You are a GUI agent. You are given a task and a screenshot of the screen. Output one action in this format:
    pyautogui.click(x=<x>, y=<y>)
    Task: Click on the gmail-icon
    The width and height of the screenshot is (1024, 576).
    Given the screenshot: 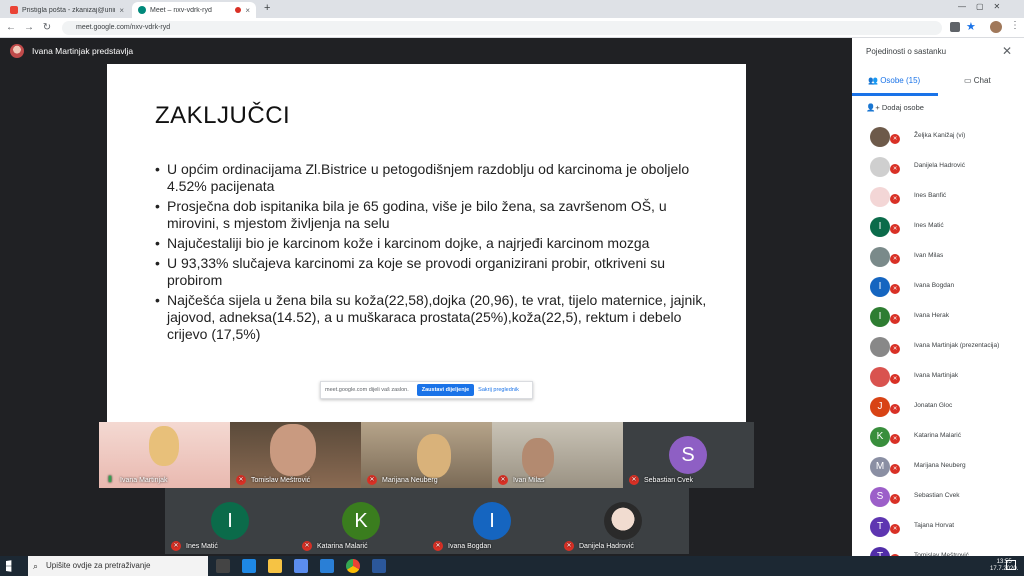 What is the action you would take?
    pyautogui.click(x=14, y=10)
    